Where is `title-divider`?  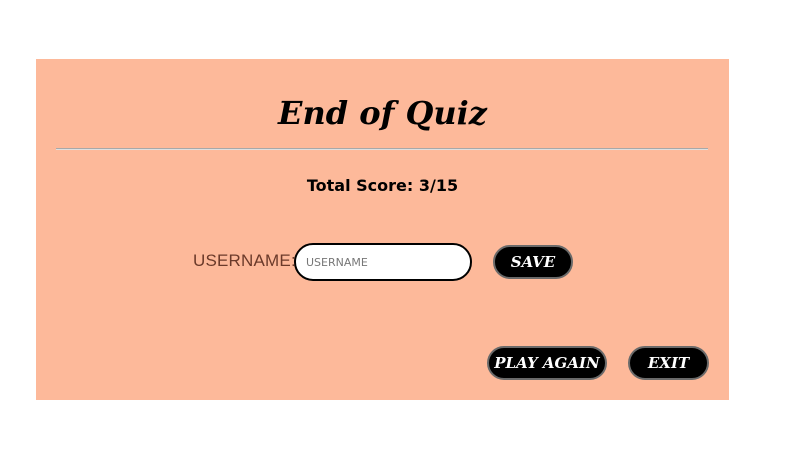
title-divider is located at coordinates (382, 149).